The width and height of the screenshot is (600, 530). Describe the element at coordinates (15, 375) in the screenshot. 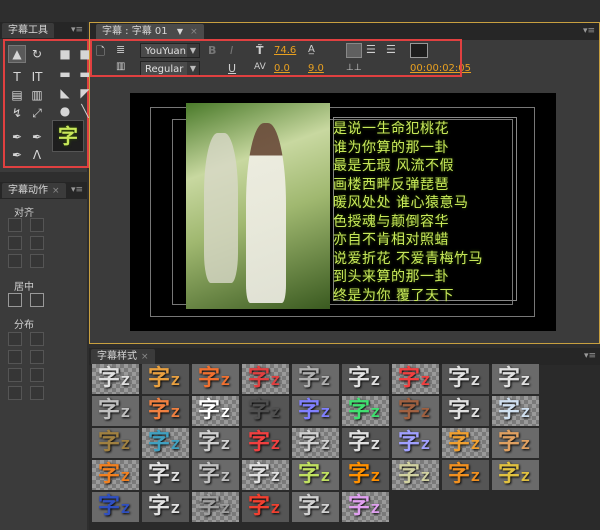

I see `distribute-top-button` at that location.